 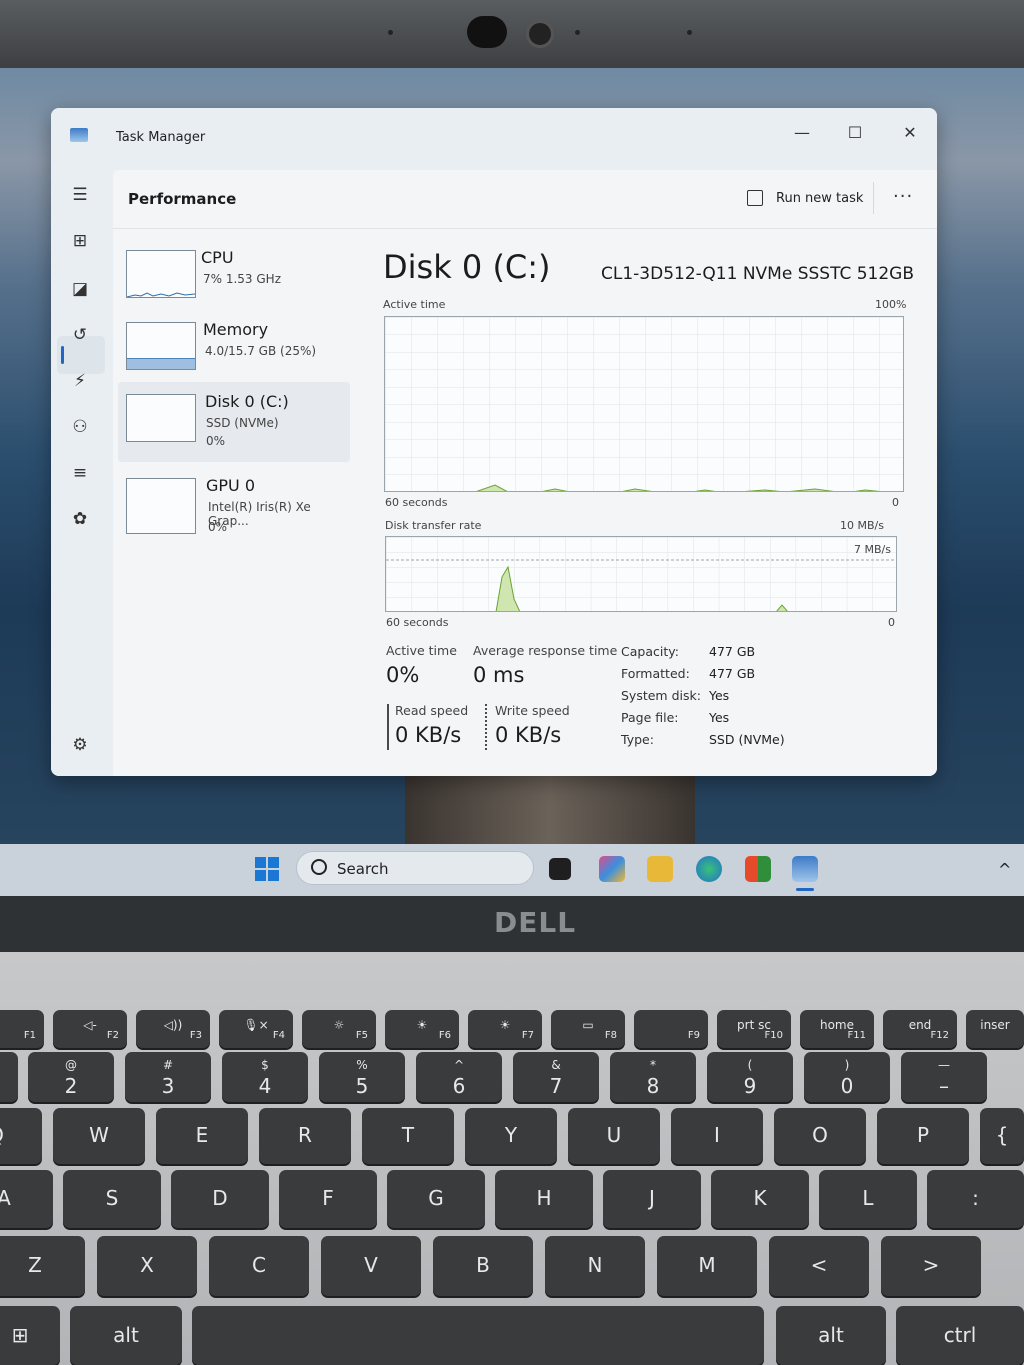 I want to click on fn-key: ☀ F7, so click(x=505, y=1029).